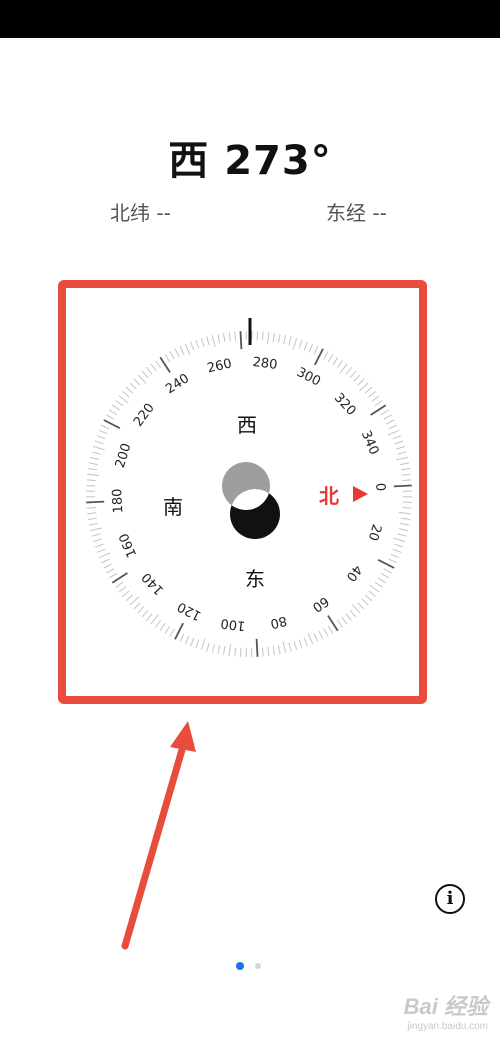 Image resolution: width=500 pixels, height=1038 pixels. I want to click on page-indicator-active, so click(240, 966).